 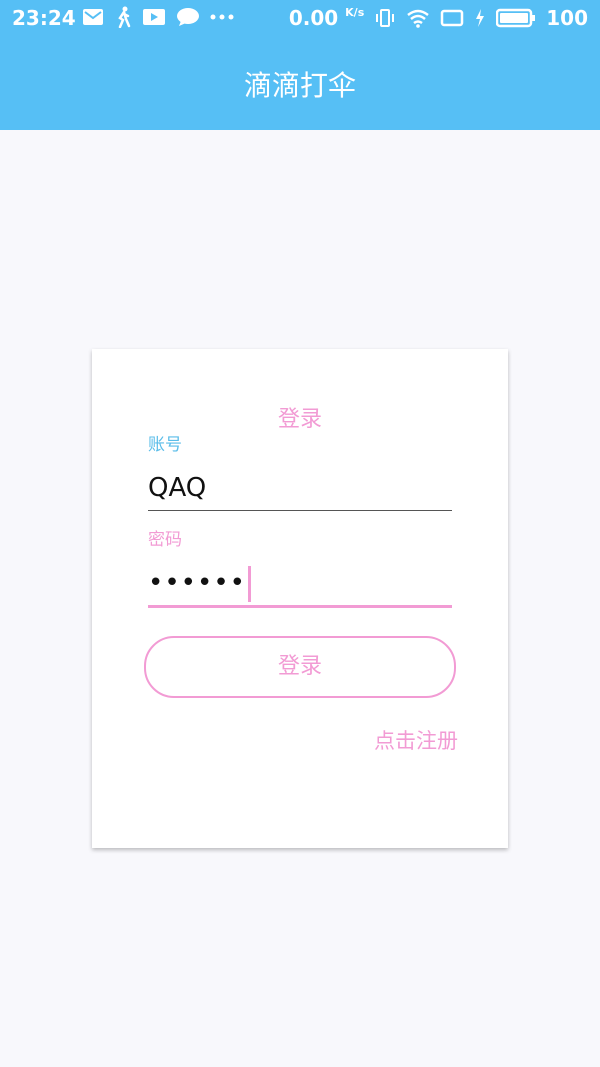 I want to click on battery-level: 100, so click(x=567, y=18).